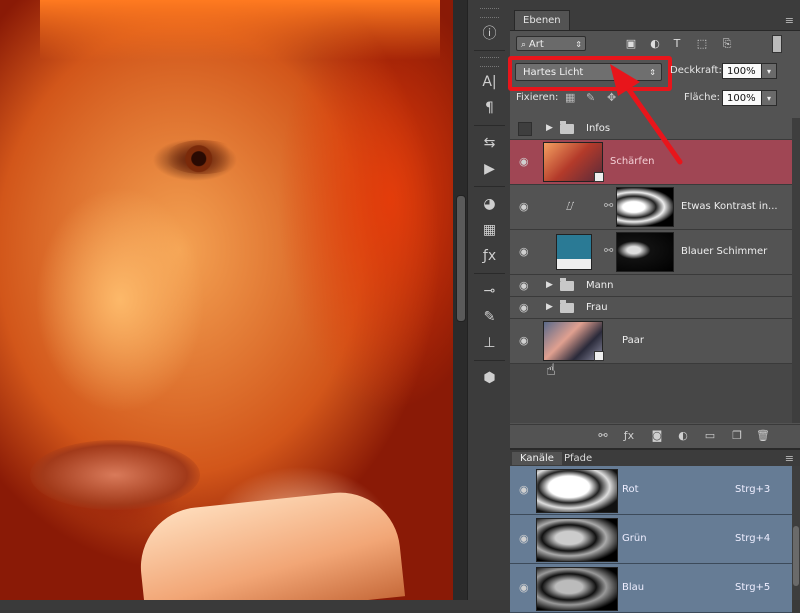 This screenshot has width=800, height=613. What do you see at coordinates (490, 33) in the screenshot?
I see `info-icon: ⓘ` at bounding box center [490, 33].